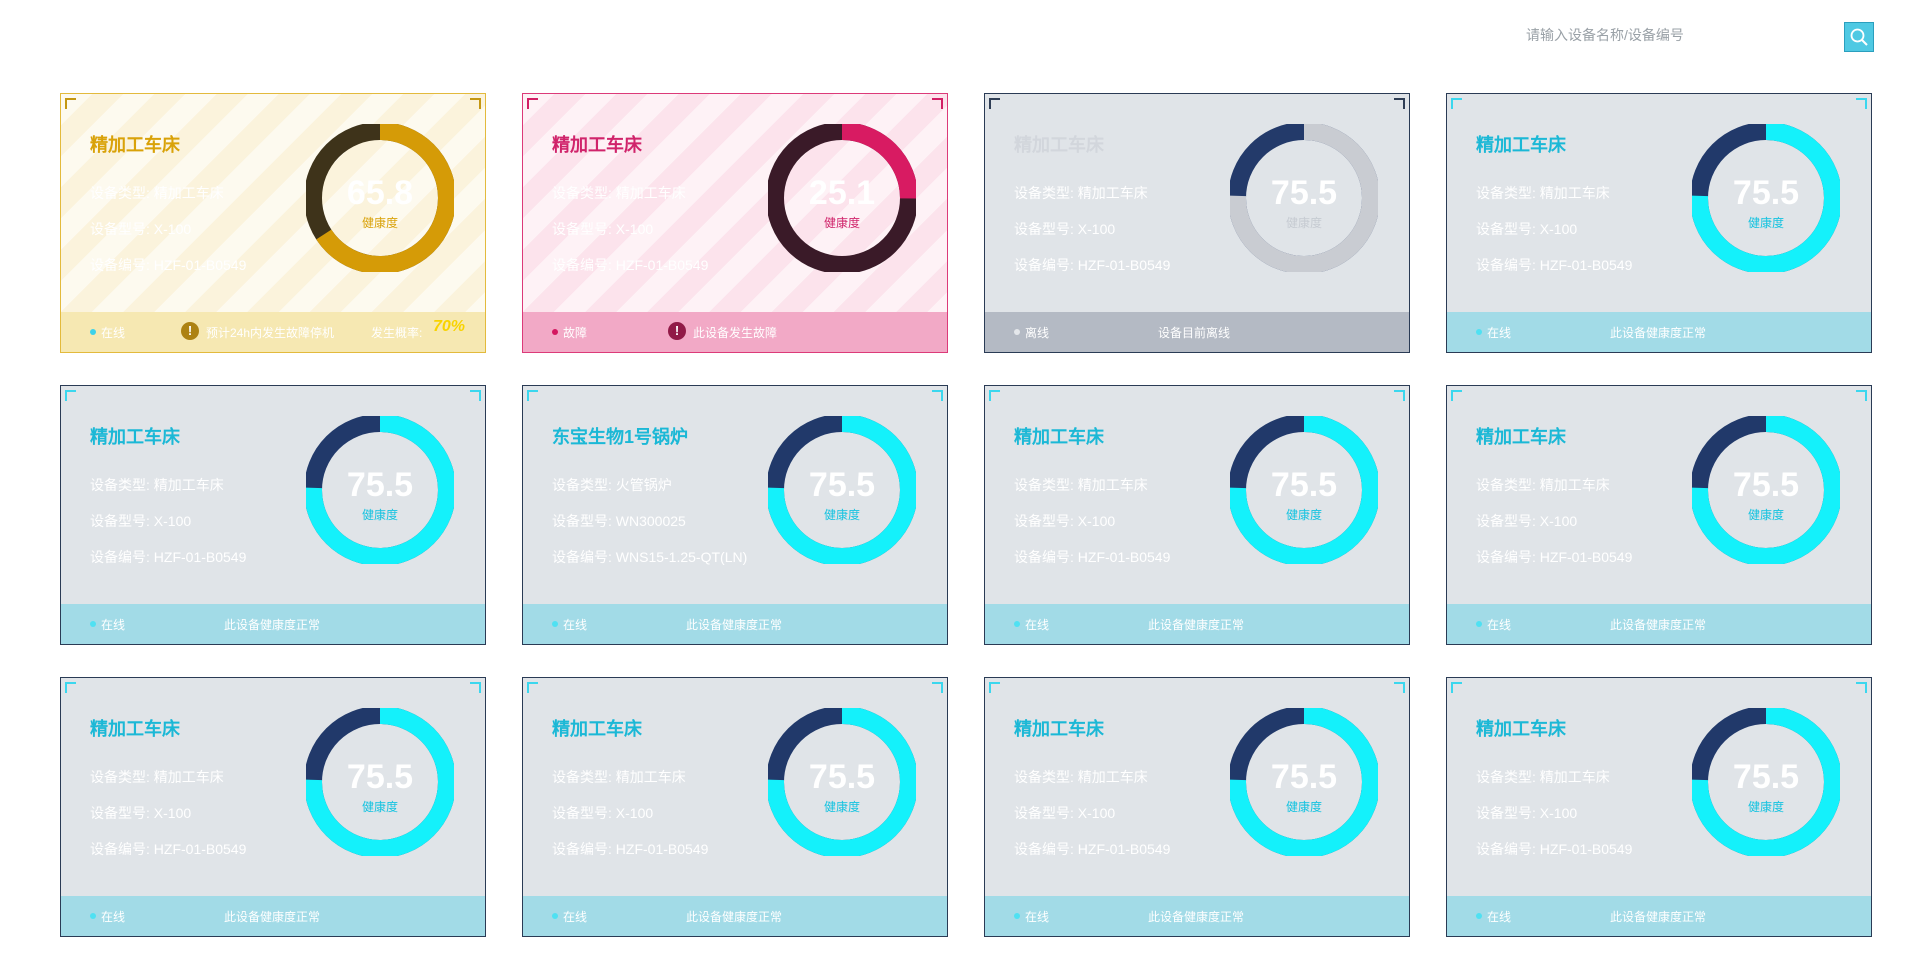 Image resolution: width=1920 pixels, height=963 pixels. What do you see at coordinates (380, 198) in the screenshot?
I see `health-gauge: 65.8 健康度` at bounding box center [380, 198].